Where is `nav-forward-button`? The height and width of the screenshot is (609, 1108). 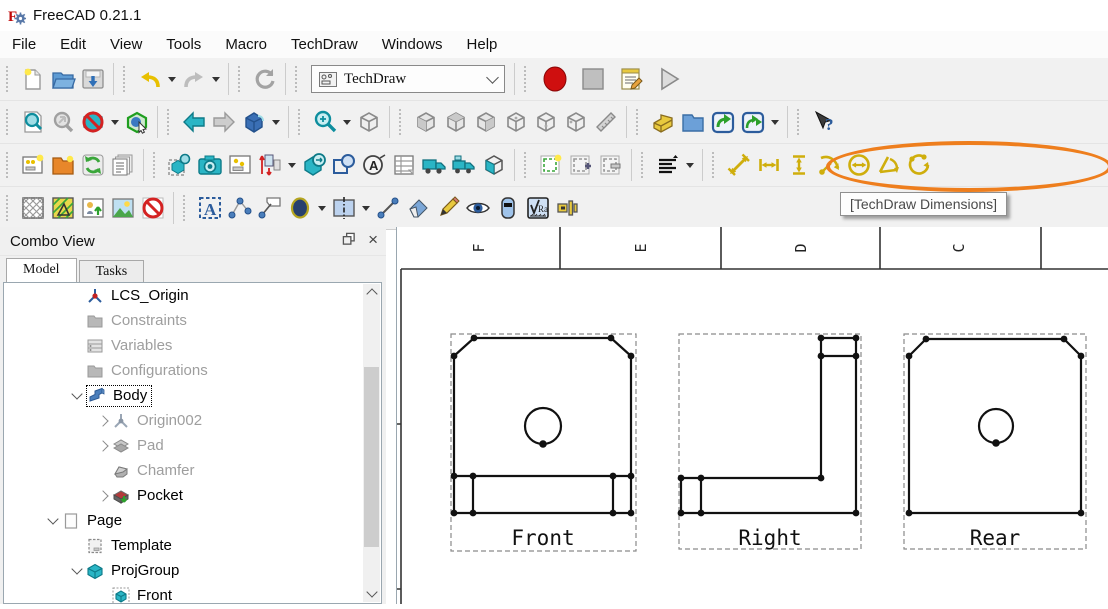
nav-forward-button is located at coordinates (224, 122).